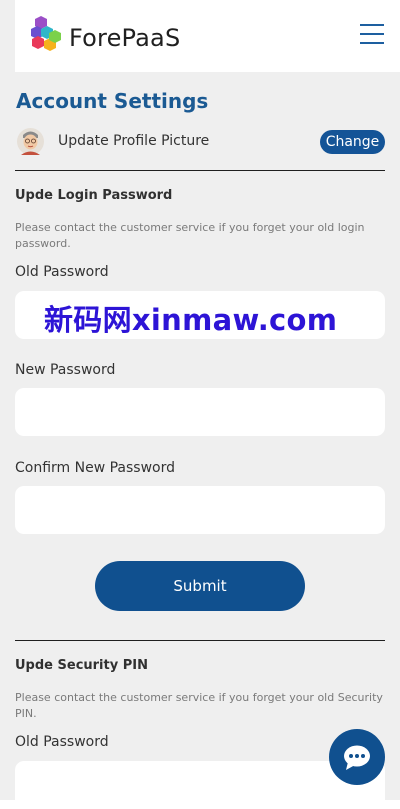 This screenshot has width=400, height=809. What do you see at coordinates (134, 141) in the screenshot?
I see `profile-picture-label: Update Profile Picture` at bounding box center [134, 141].